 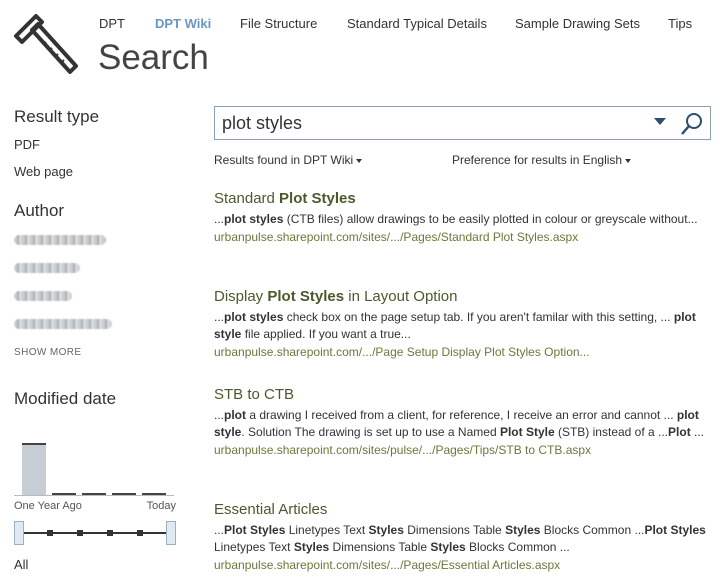 I want to click on nav-dpt-wiki: DPT Wiki, so click(x=183, y=23).